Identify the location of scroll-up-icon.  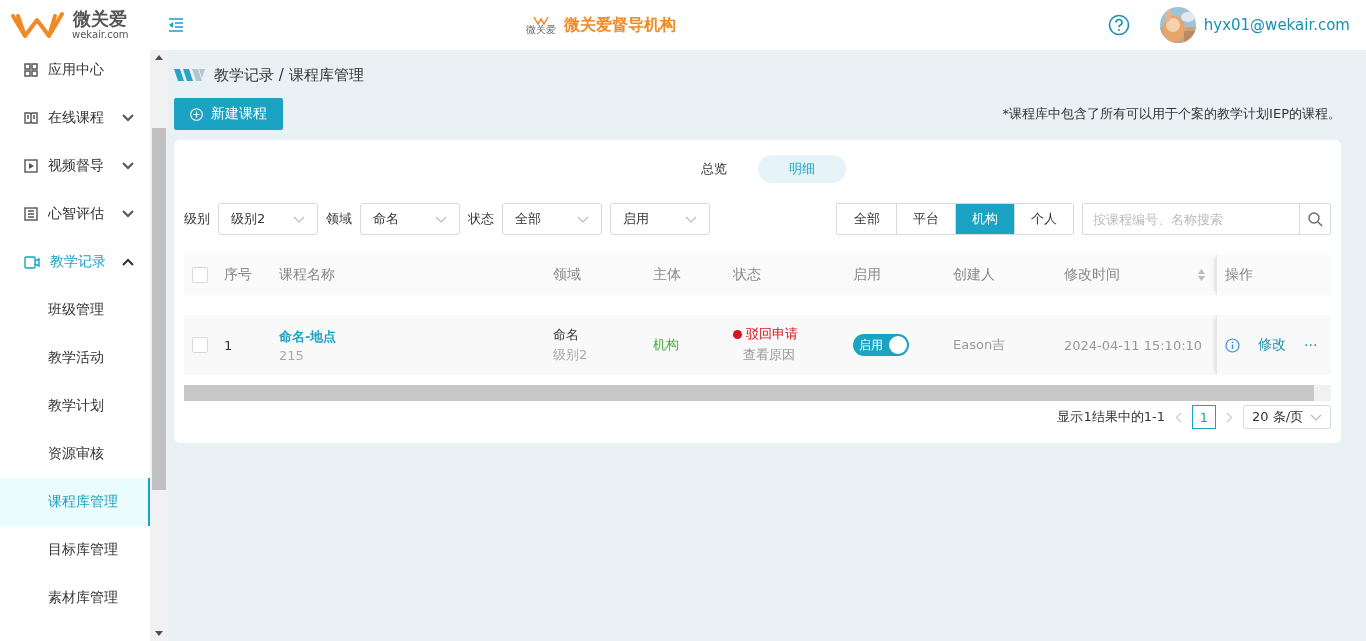
(159, 57).